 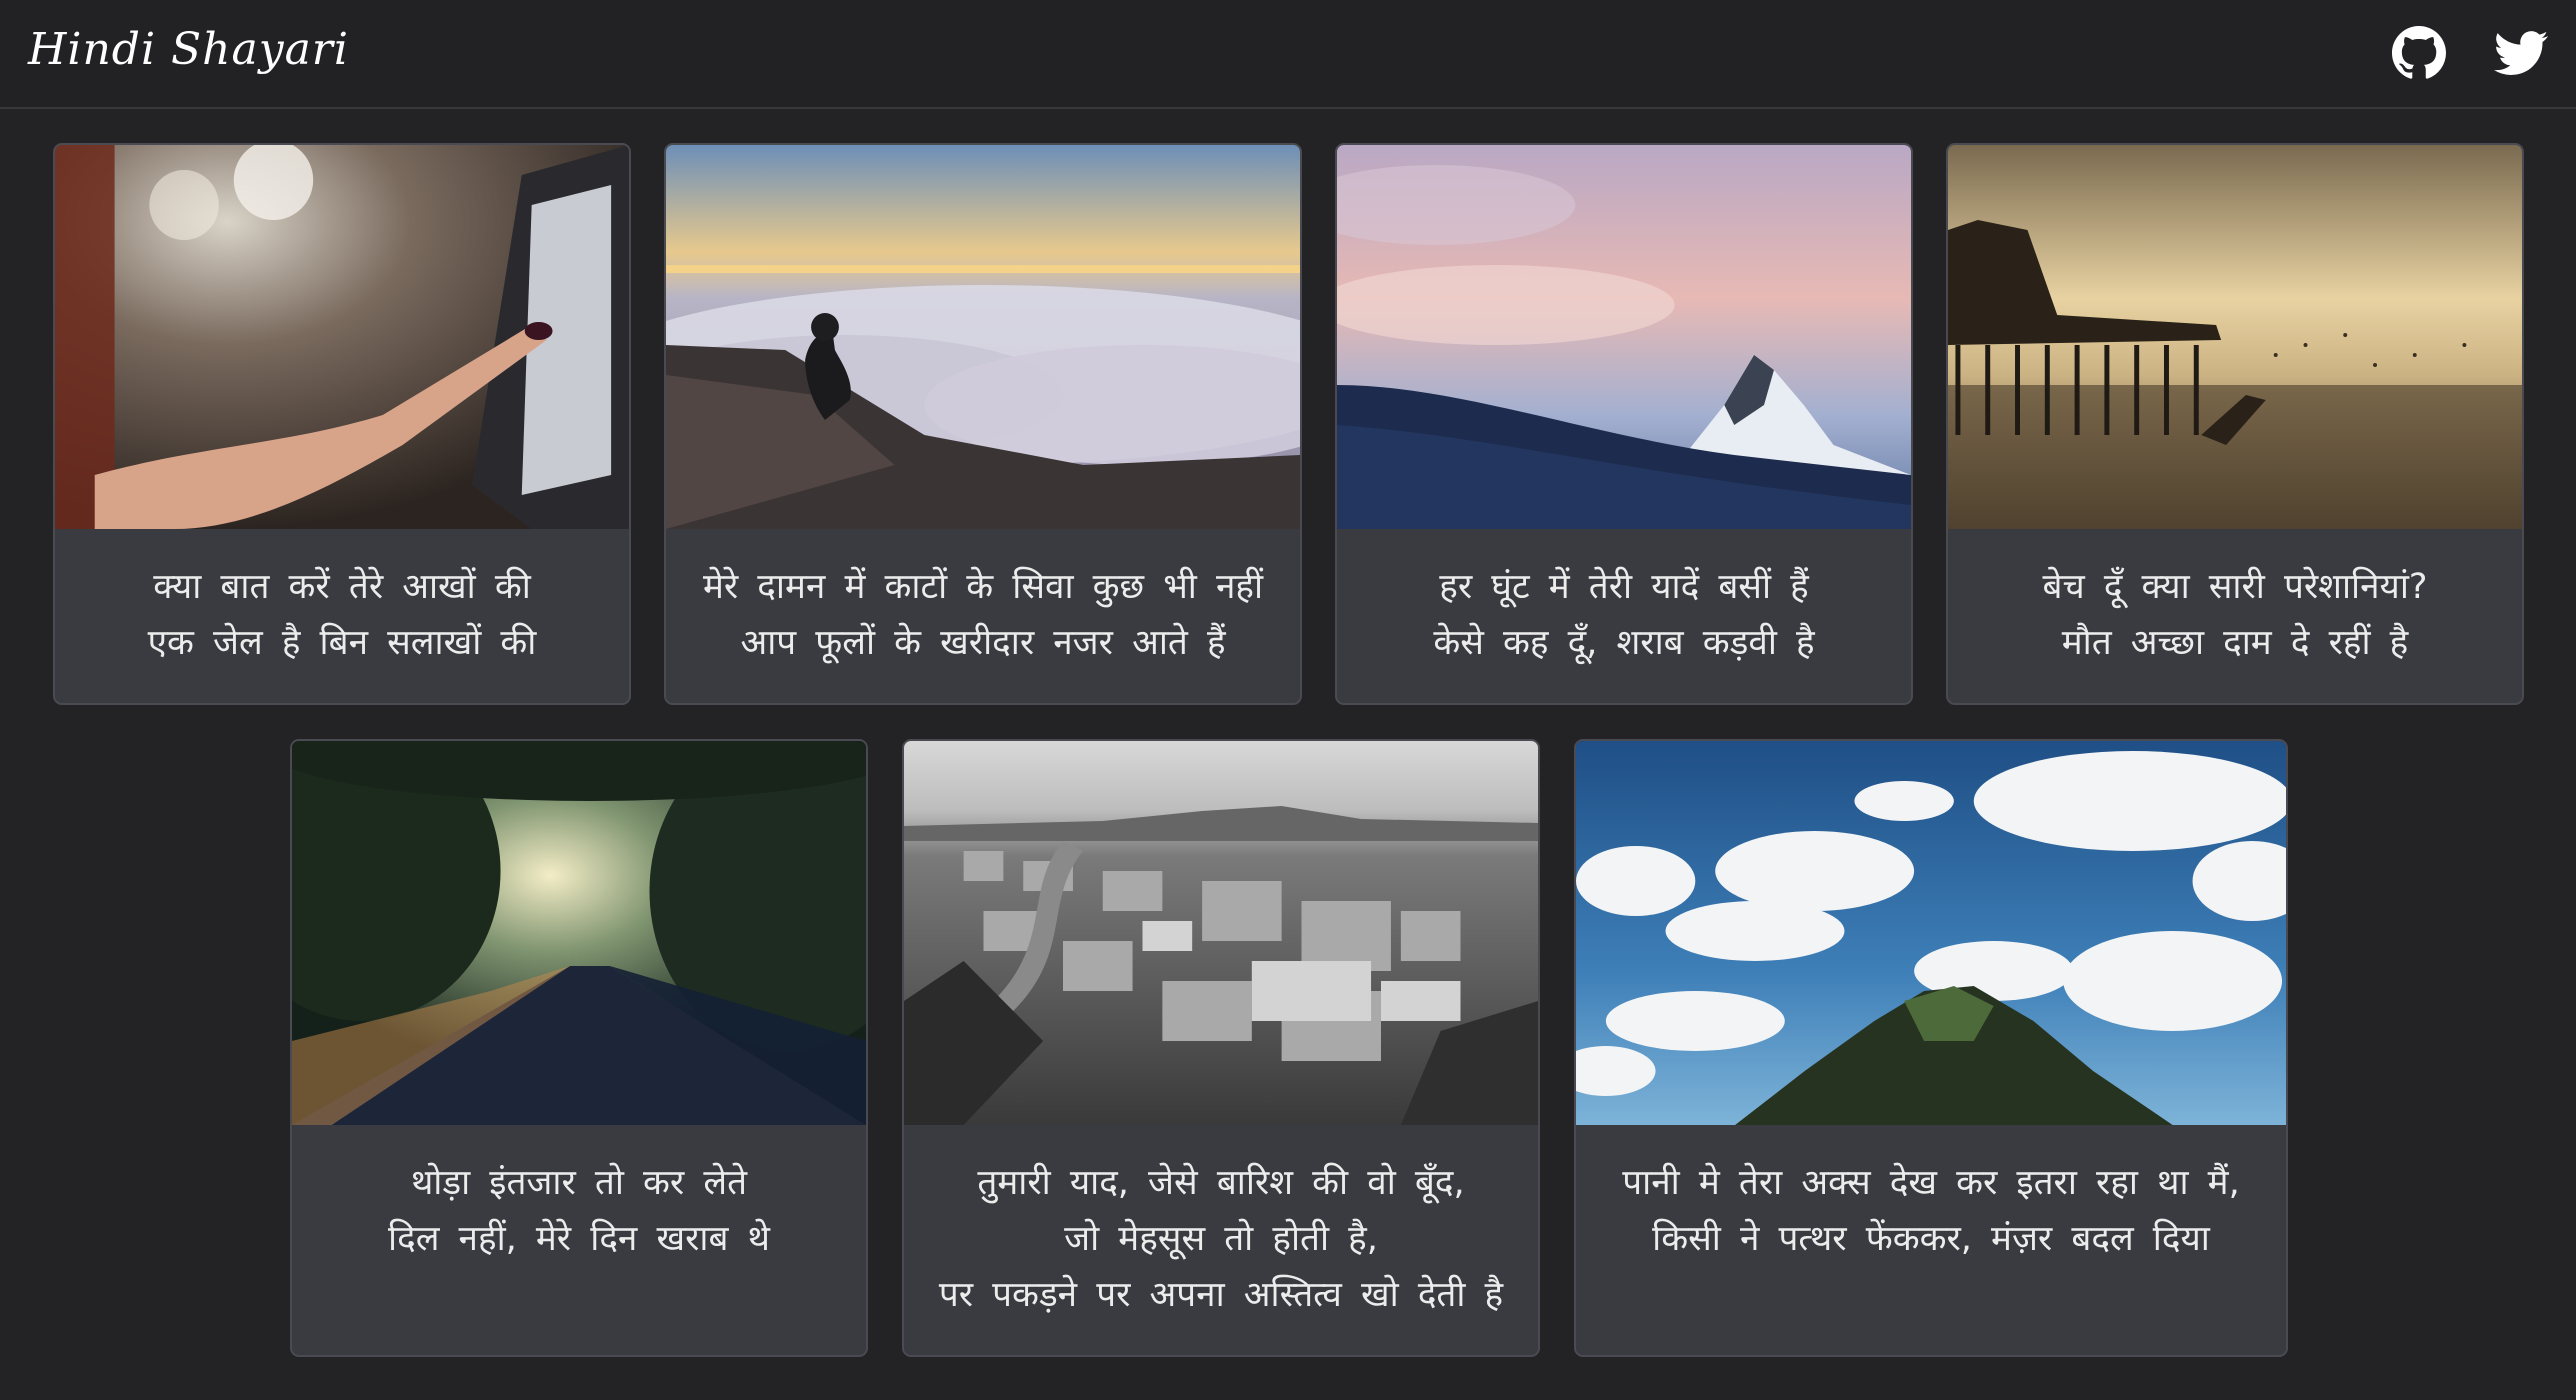 What do you see at coordinates (188, 49) in the screenshot?
I see `brand-title: Hindi Shayari` at bounding box center [188, 49].